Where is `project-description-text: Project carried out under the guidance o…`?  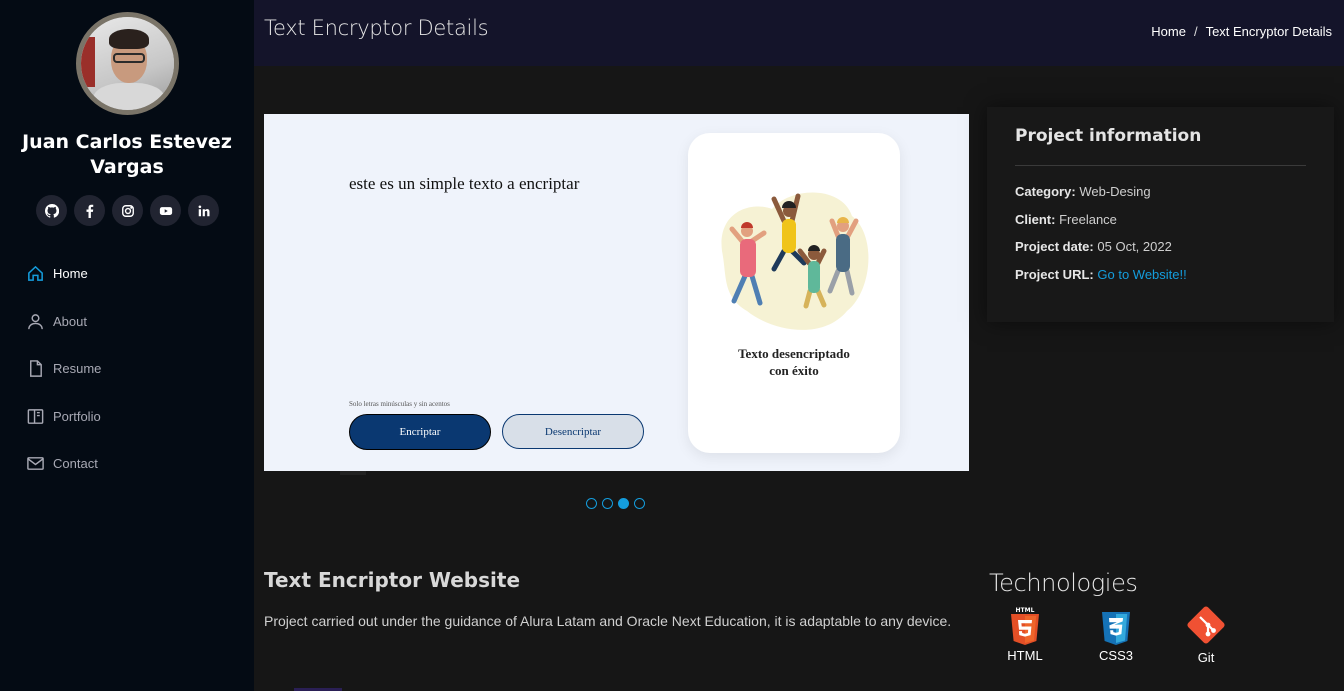
project-description-text: Project carried out under the guidance o… is located at coordinates (608, 621).